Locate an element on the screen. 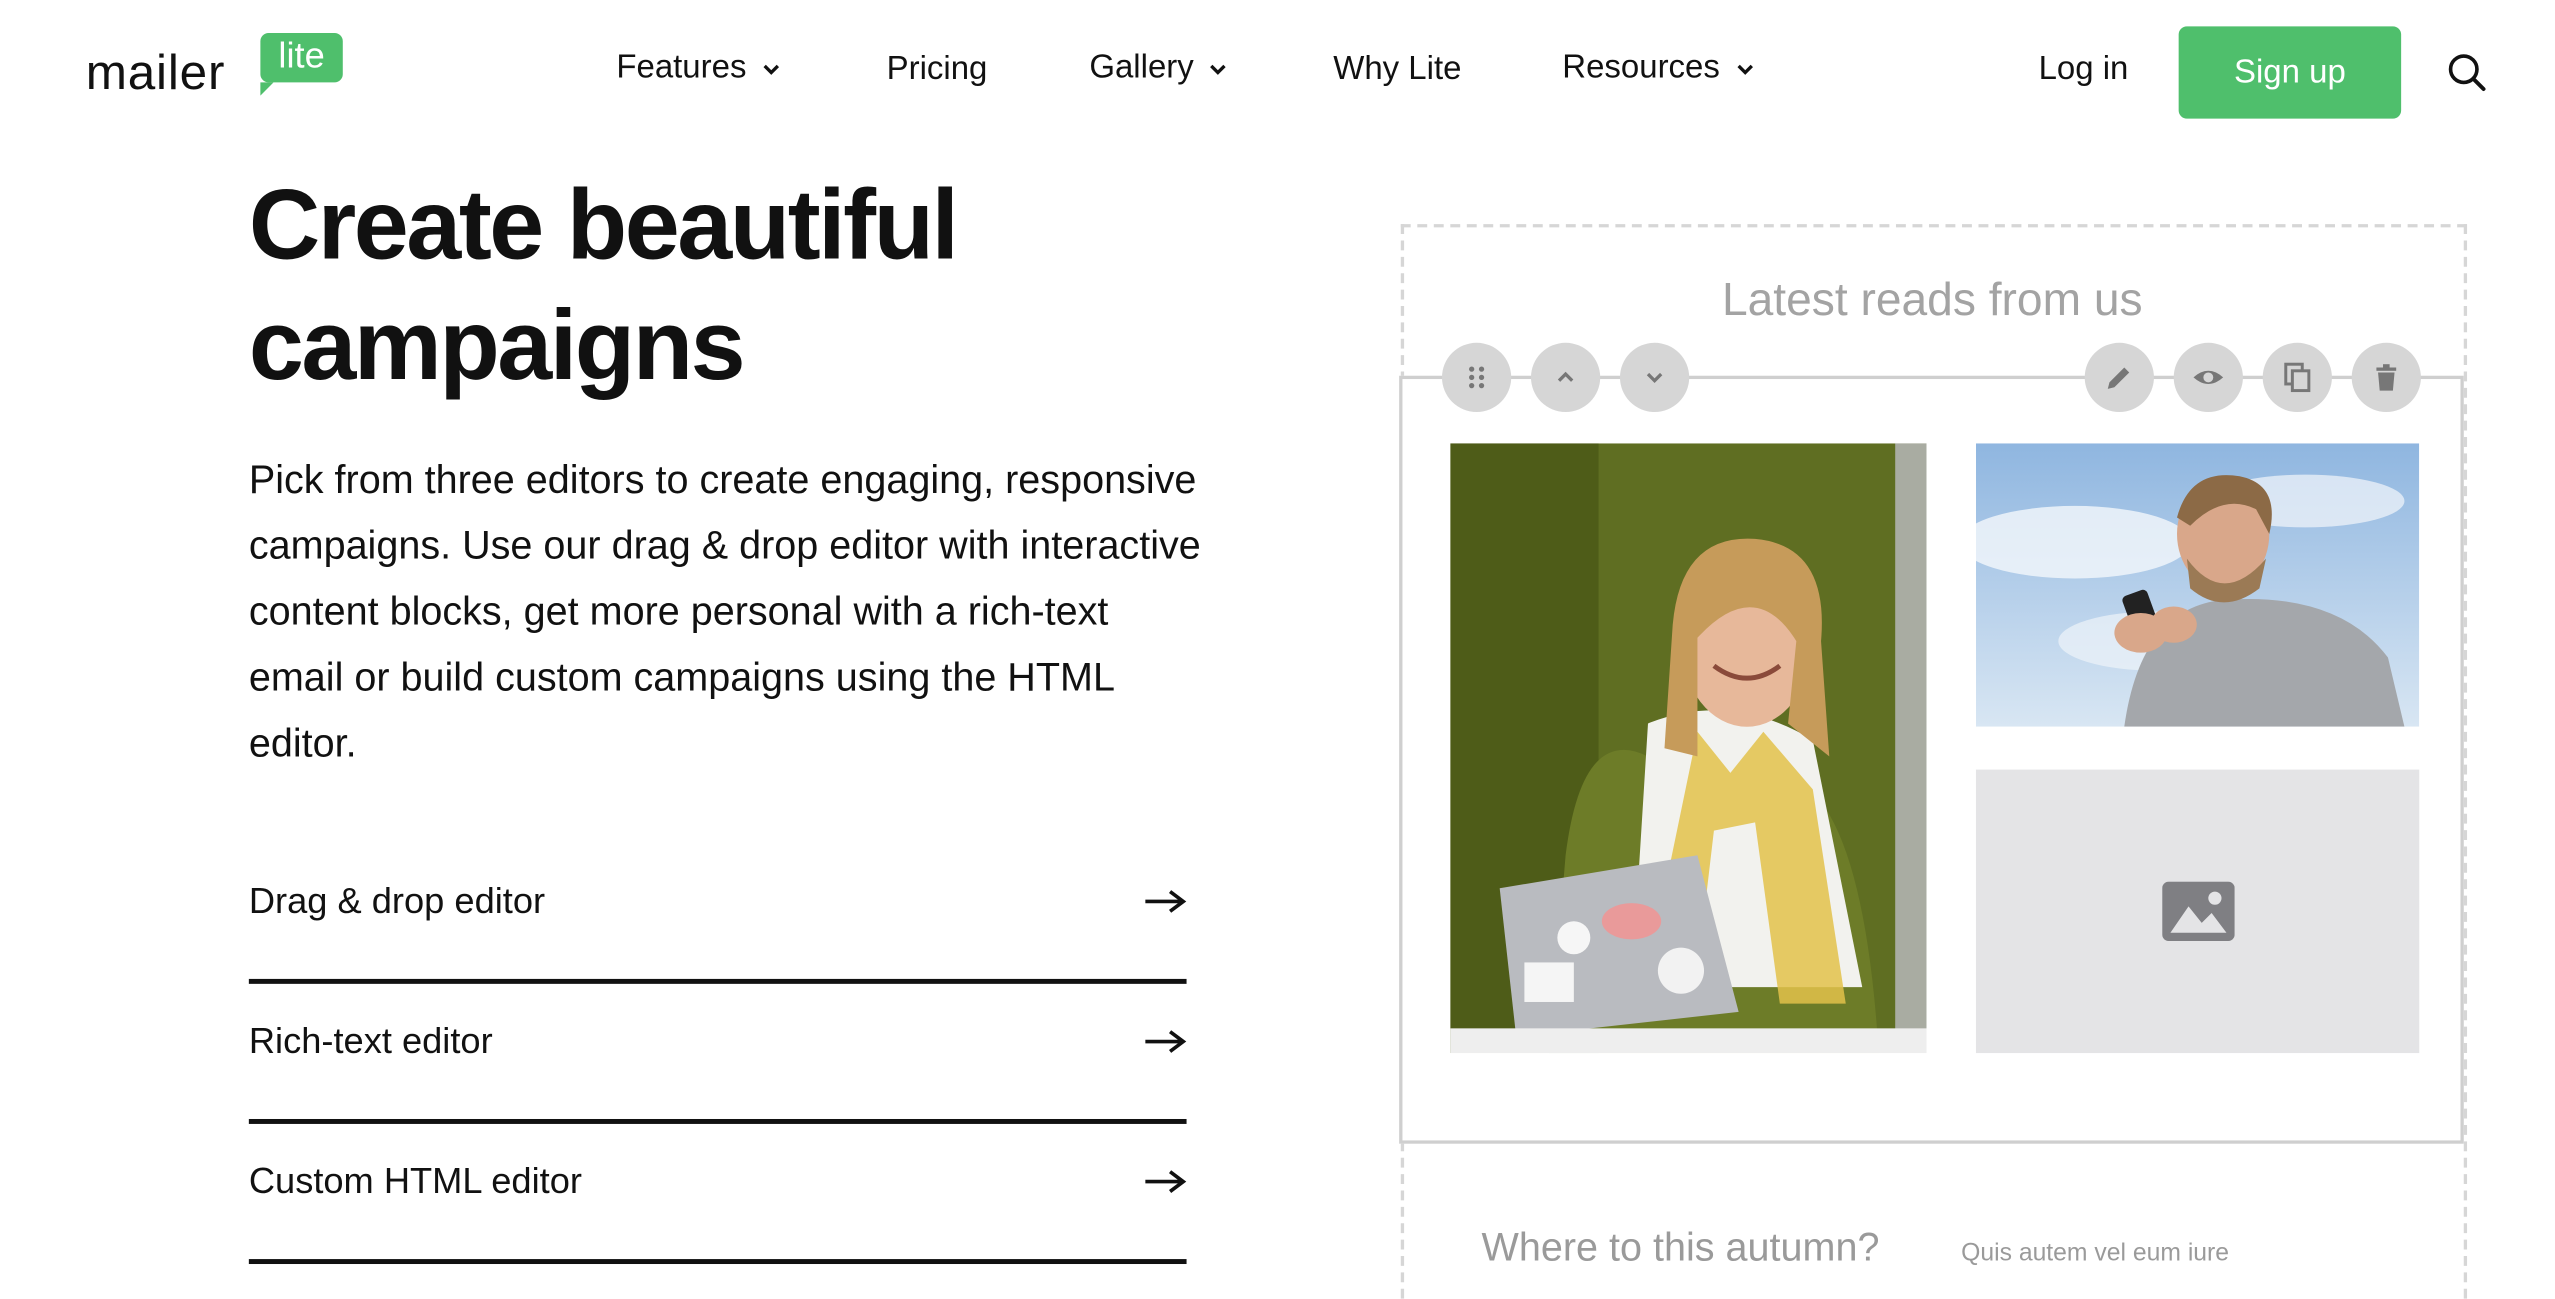 The image size is (2555, 1299). teaser-text: Quis autem vel eum iure is located at coordinates (2095, 1253).